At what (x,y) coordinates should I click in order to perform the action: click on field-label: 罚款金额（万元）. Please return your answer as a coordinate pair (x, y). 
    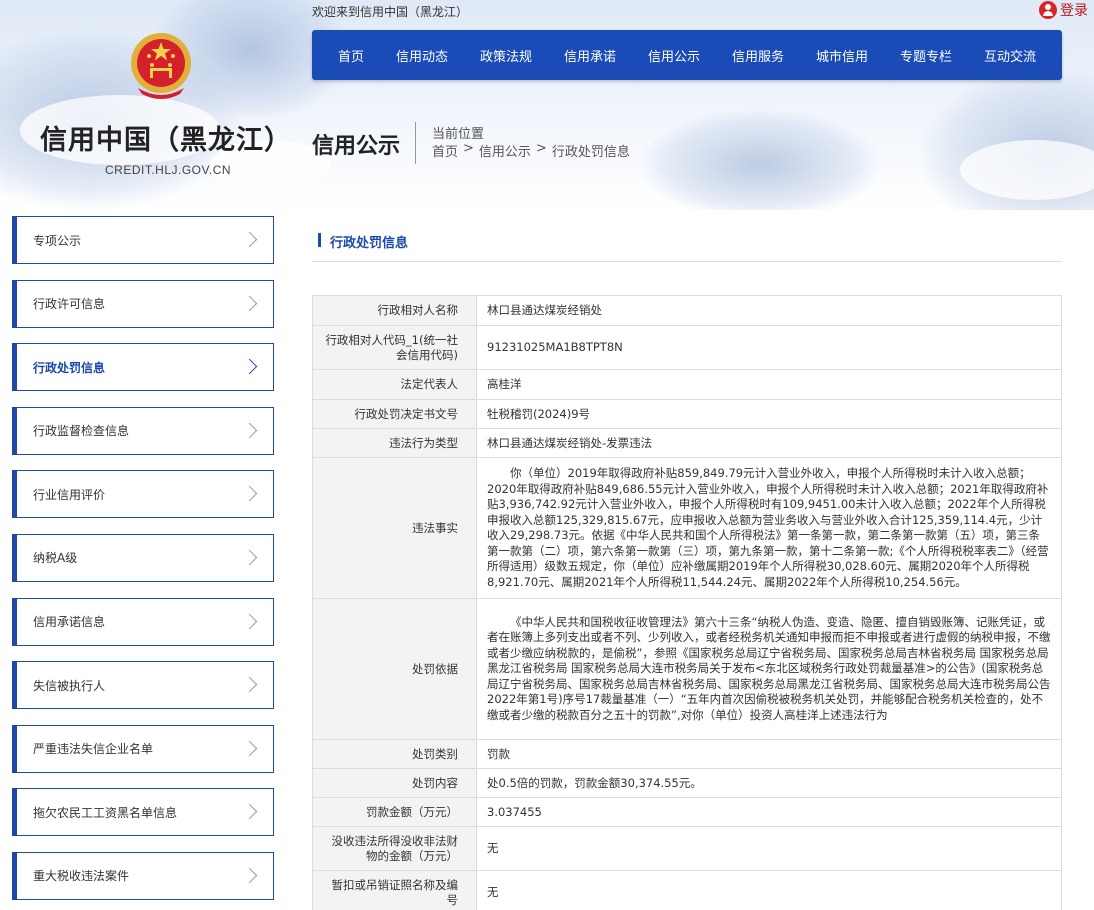
    Looking at the image, I should click on (394, 812).